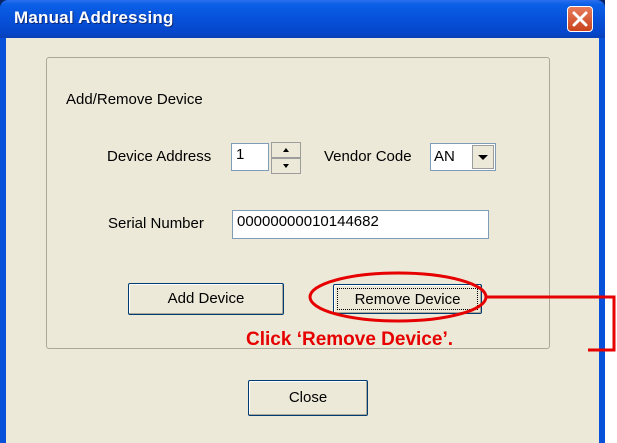  I want to click on callout-connector-line, so click(551, 323).